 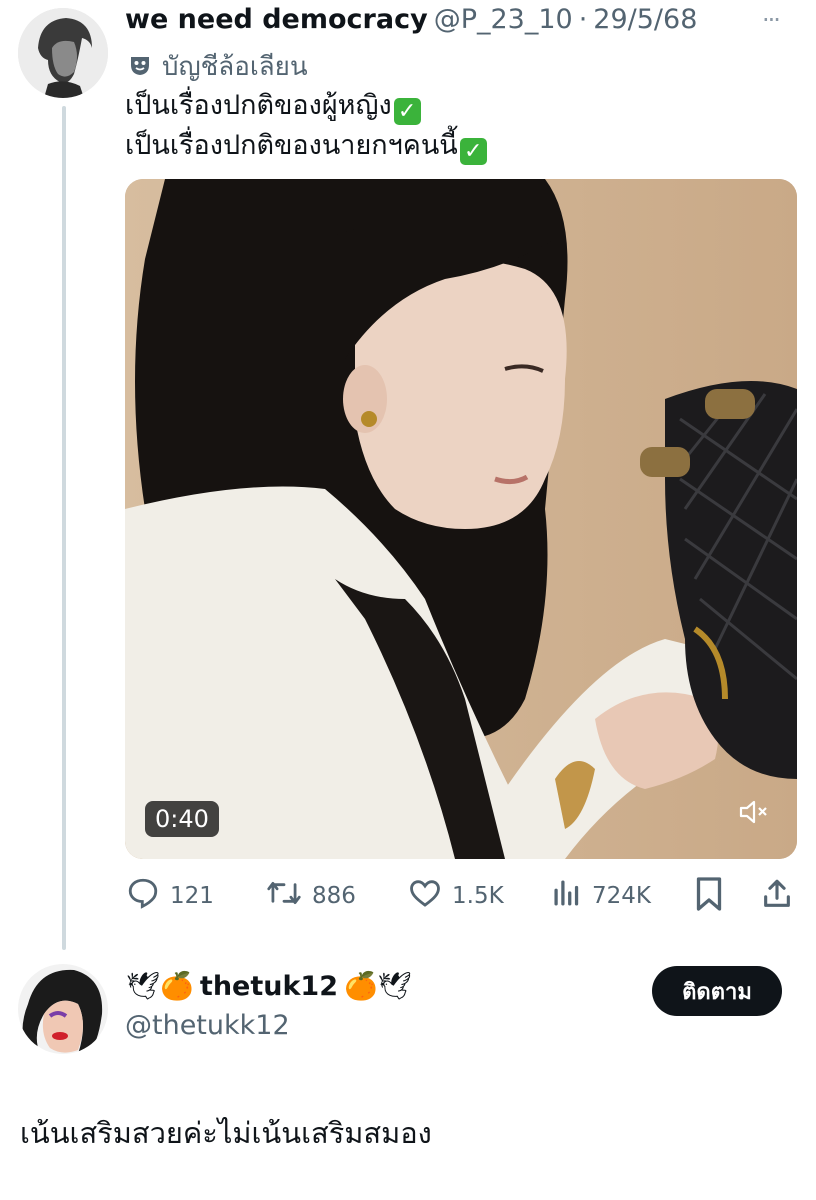 I want to click on reply-header: 🕊🍊 thetuk12 🍊🕊, so click(x=269, y=986).